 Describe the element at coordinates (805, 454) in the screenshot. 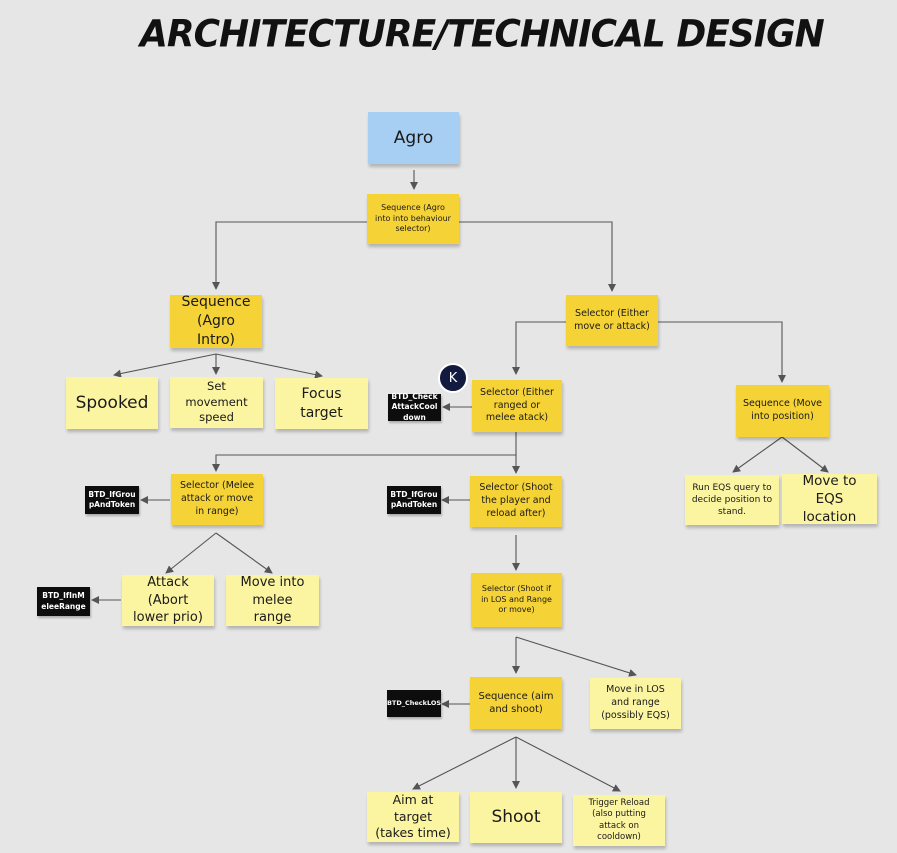

I see `connector-move-position-to-move-eqs` at that location.